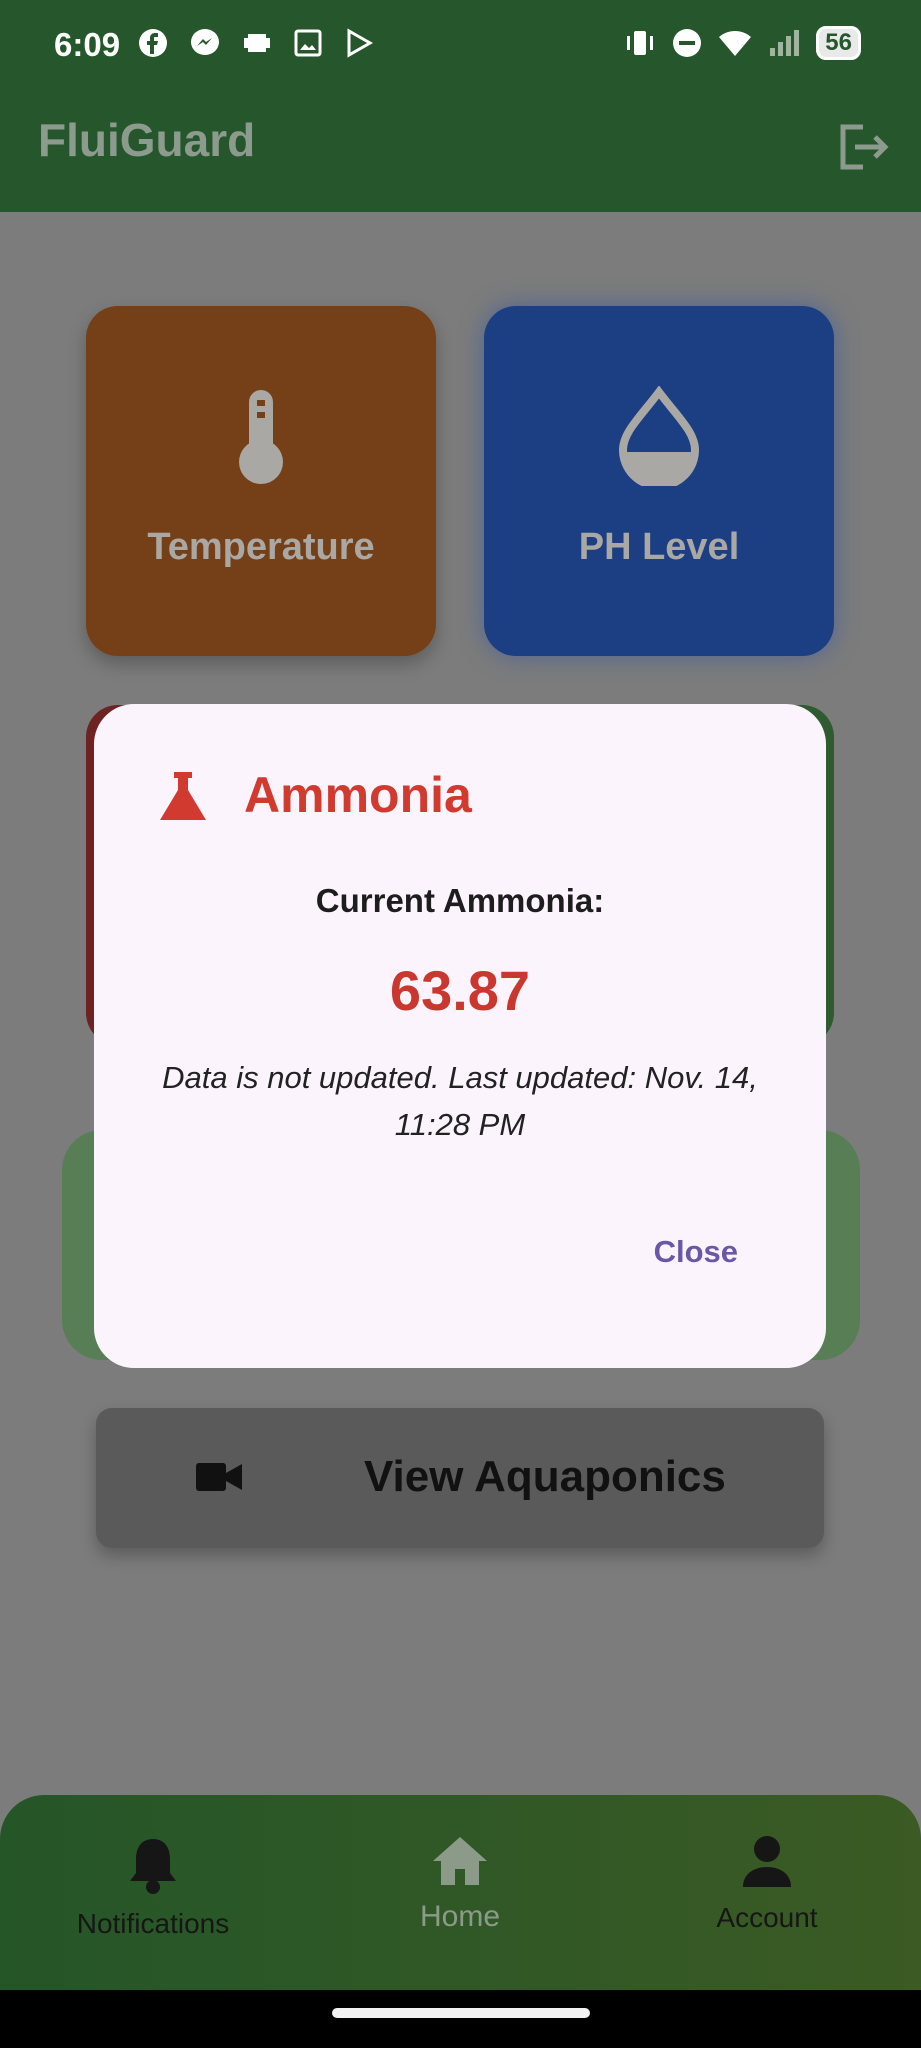 This screenshot has width=921, height=2048. What do you see at coordinates (735, 43) in the screenshot?
I see `wifi-icon` at bounding box center [735, 43].